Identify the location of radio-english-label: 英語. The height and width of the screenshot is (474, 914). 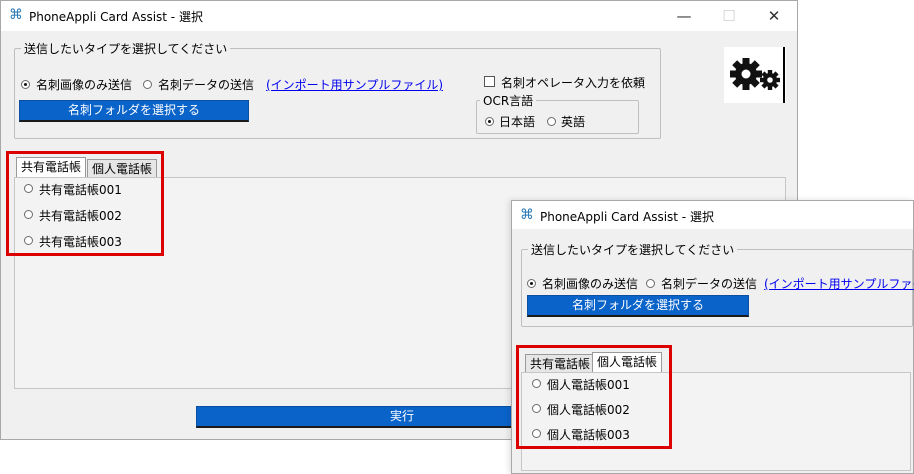
(573, 122).